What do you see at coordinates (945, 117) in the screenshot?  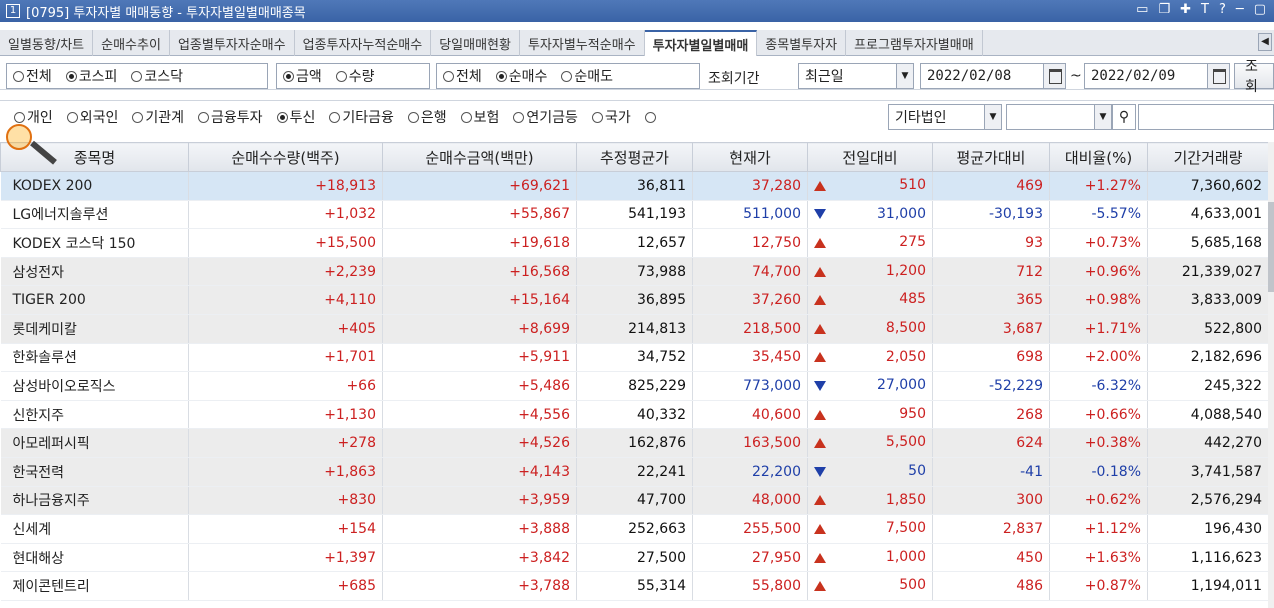 I see `other-investor-select: 기타법인 ▼` at bounding box center [945, 117].